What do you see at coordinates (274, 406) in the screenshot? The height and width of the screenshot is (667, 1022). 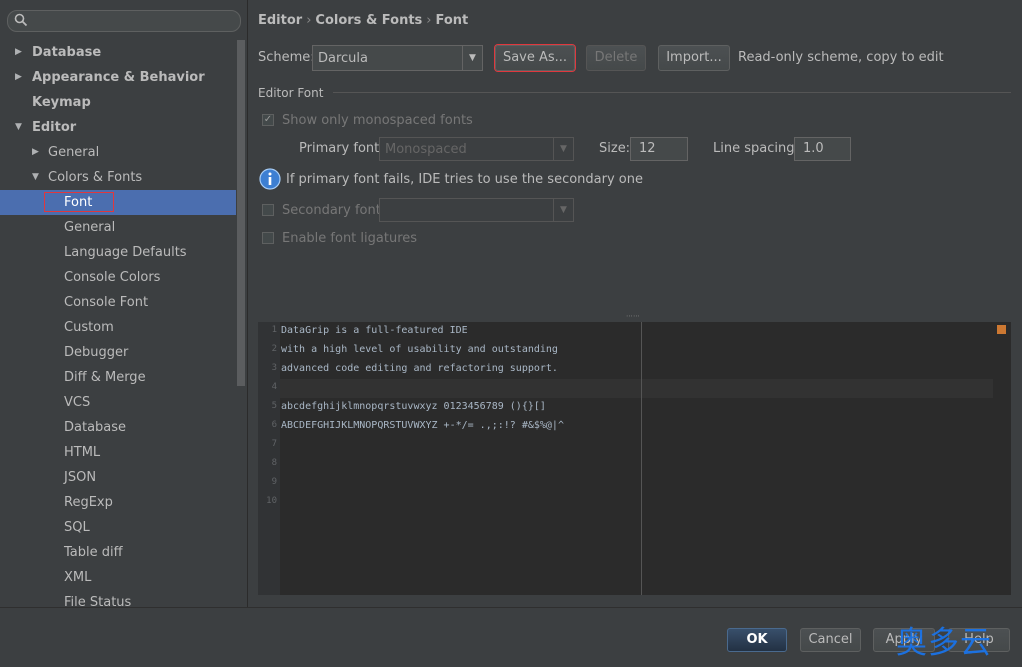 I see `line-number: 5` at bounding box center [274, 406].